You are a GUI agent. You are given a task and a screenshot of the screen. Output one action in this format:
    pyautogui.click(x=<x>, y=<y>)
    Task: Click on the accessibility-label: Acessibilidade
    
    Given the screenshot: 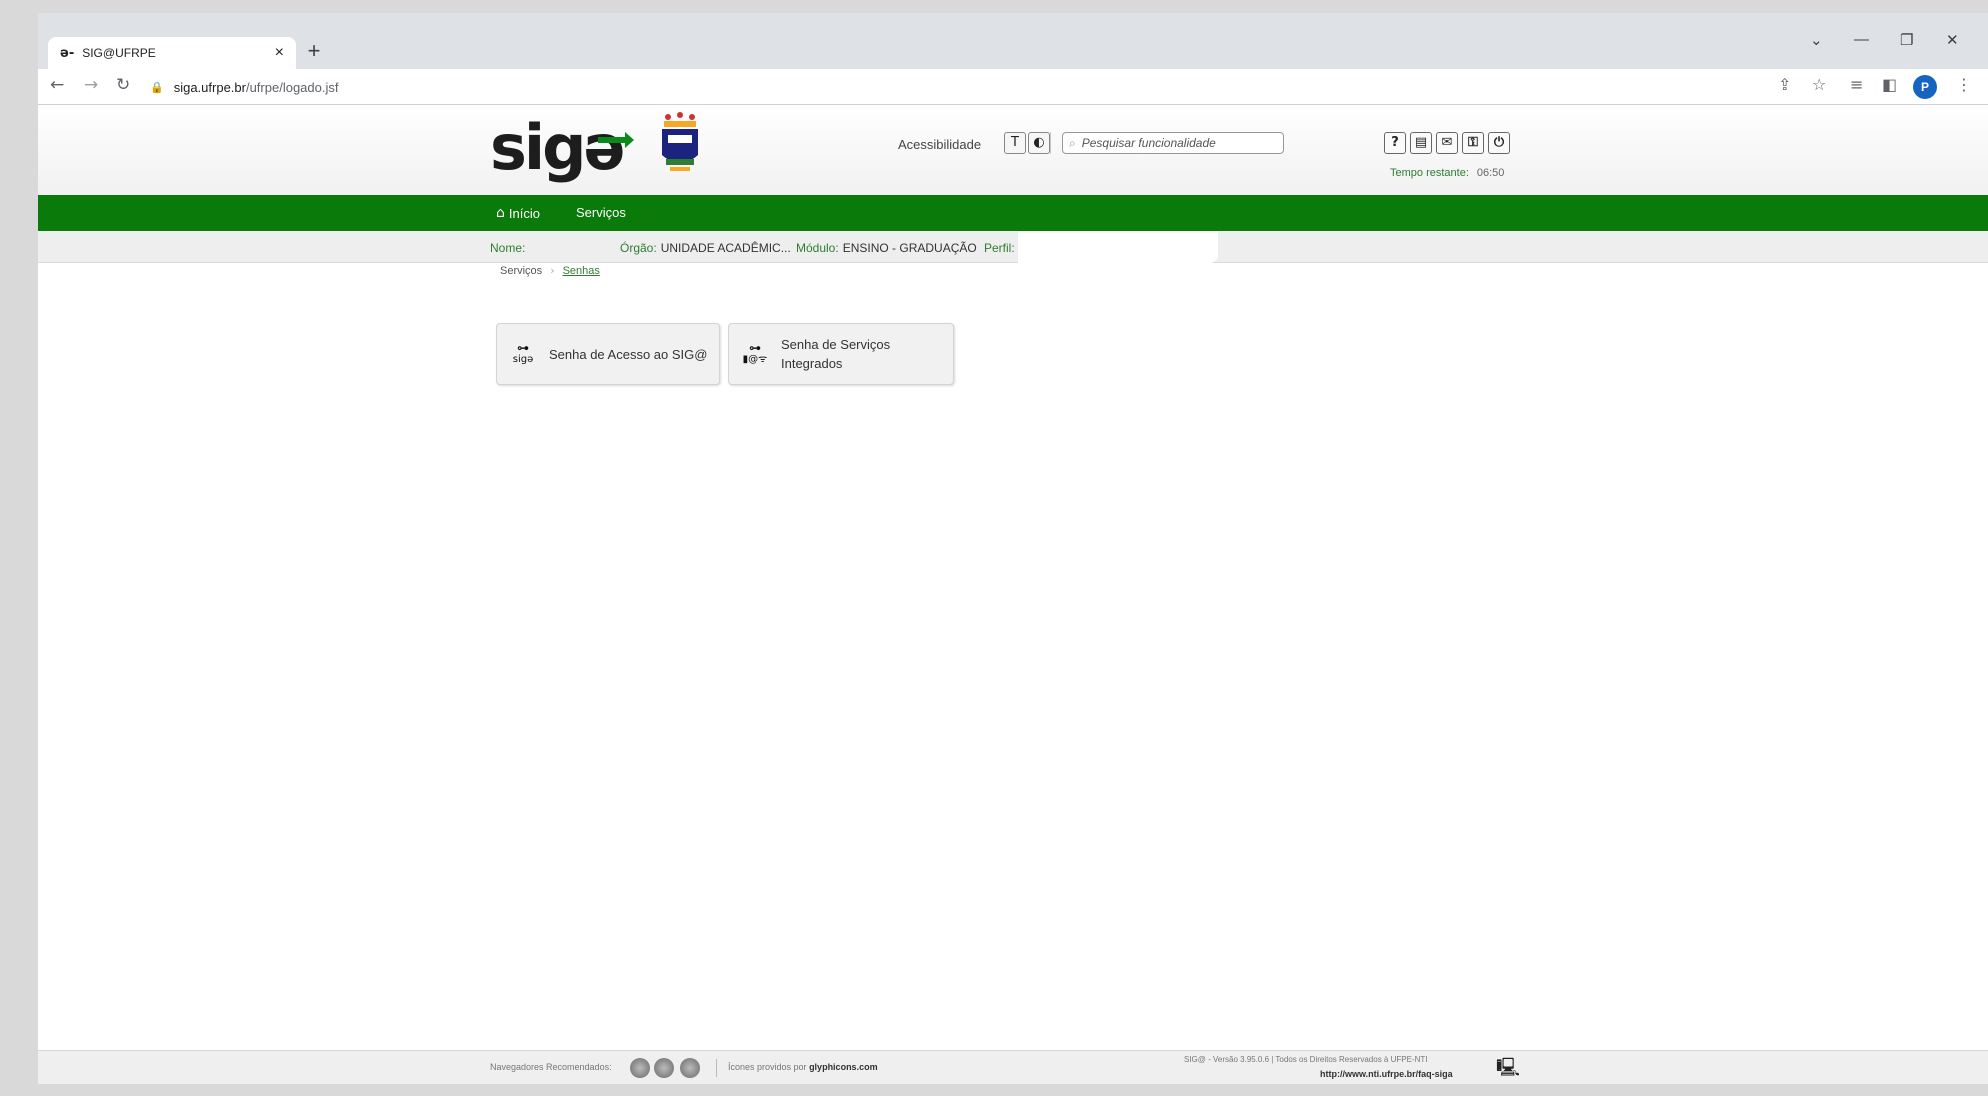 What is the action you would take?
    pyautogui.click(x=940, y=144)
    